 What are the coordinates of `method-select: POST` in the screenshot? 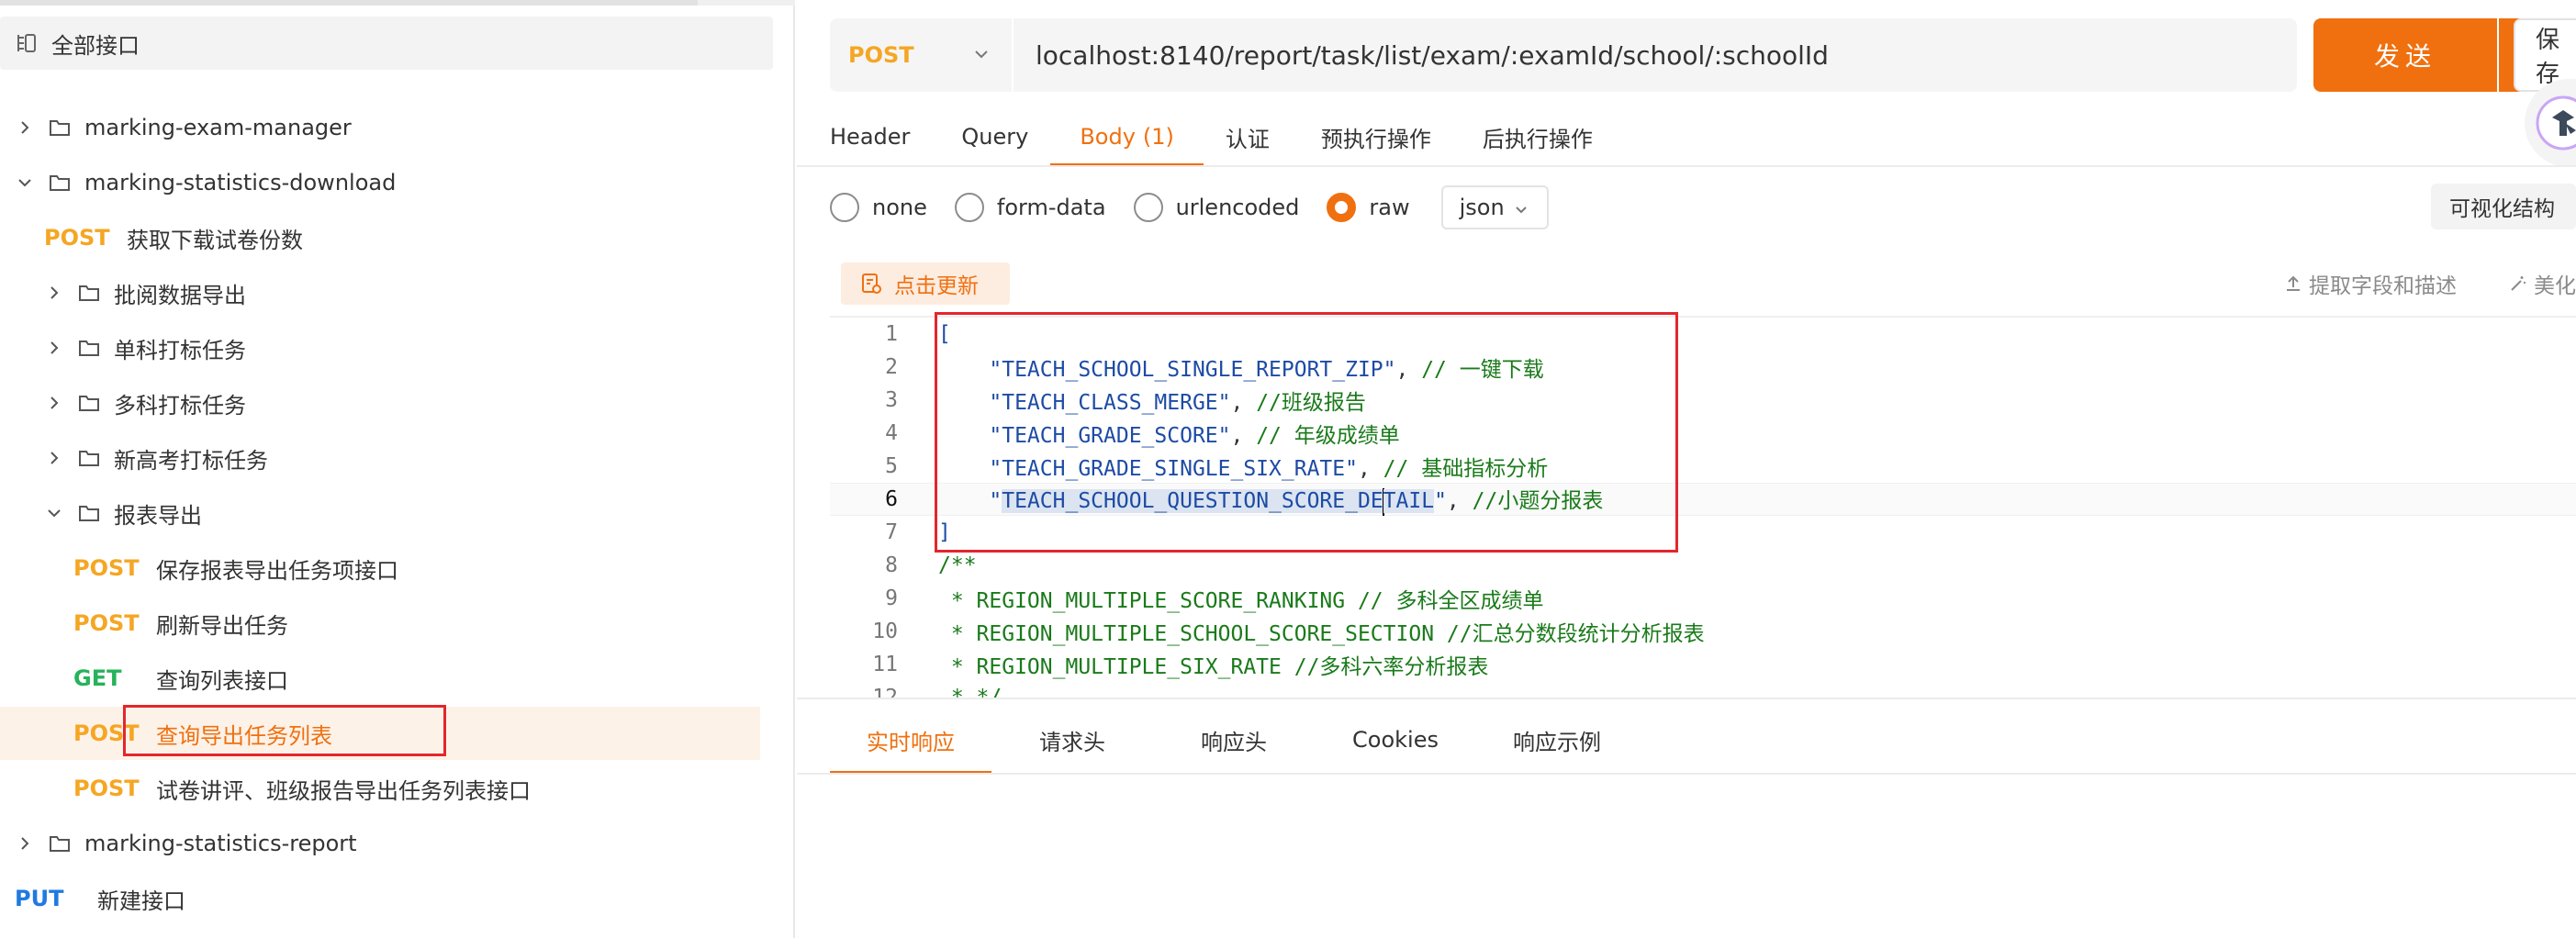 It's located at (921, 55).